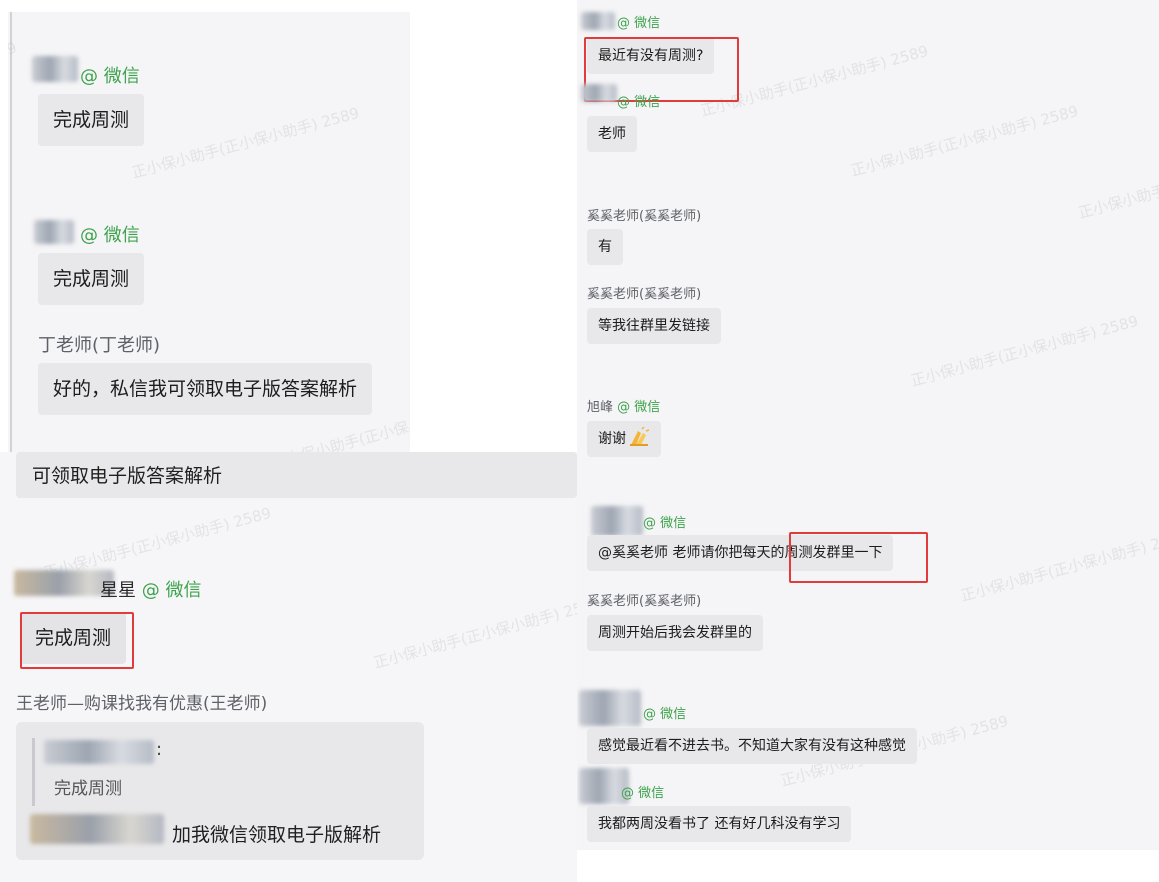 The width and height of the screenshot is (1159, 882). What do you see at coordinates (612, 134) in the screenshot?
I see `message-bubble: 老师` at bounding box center [612, 134].